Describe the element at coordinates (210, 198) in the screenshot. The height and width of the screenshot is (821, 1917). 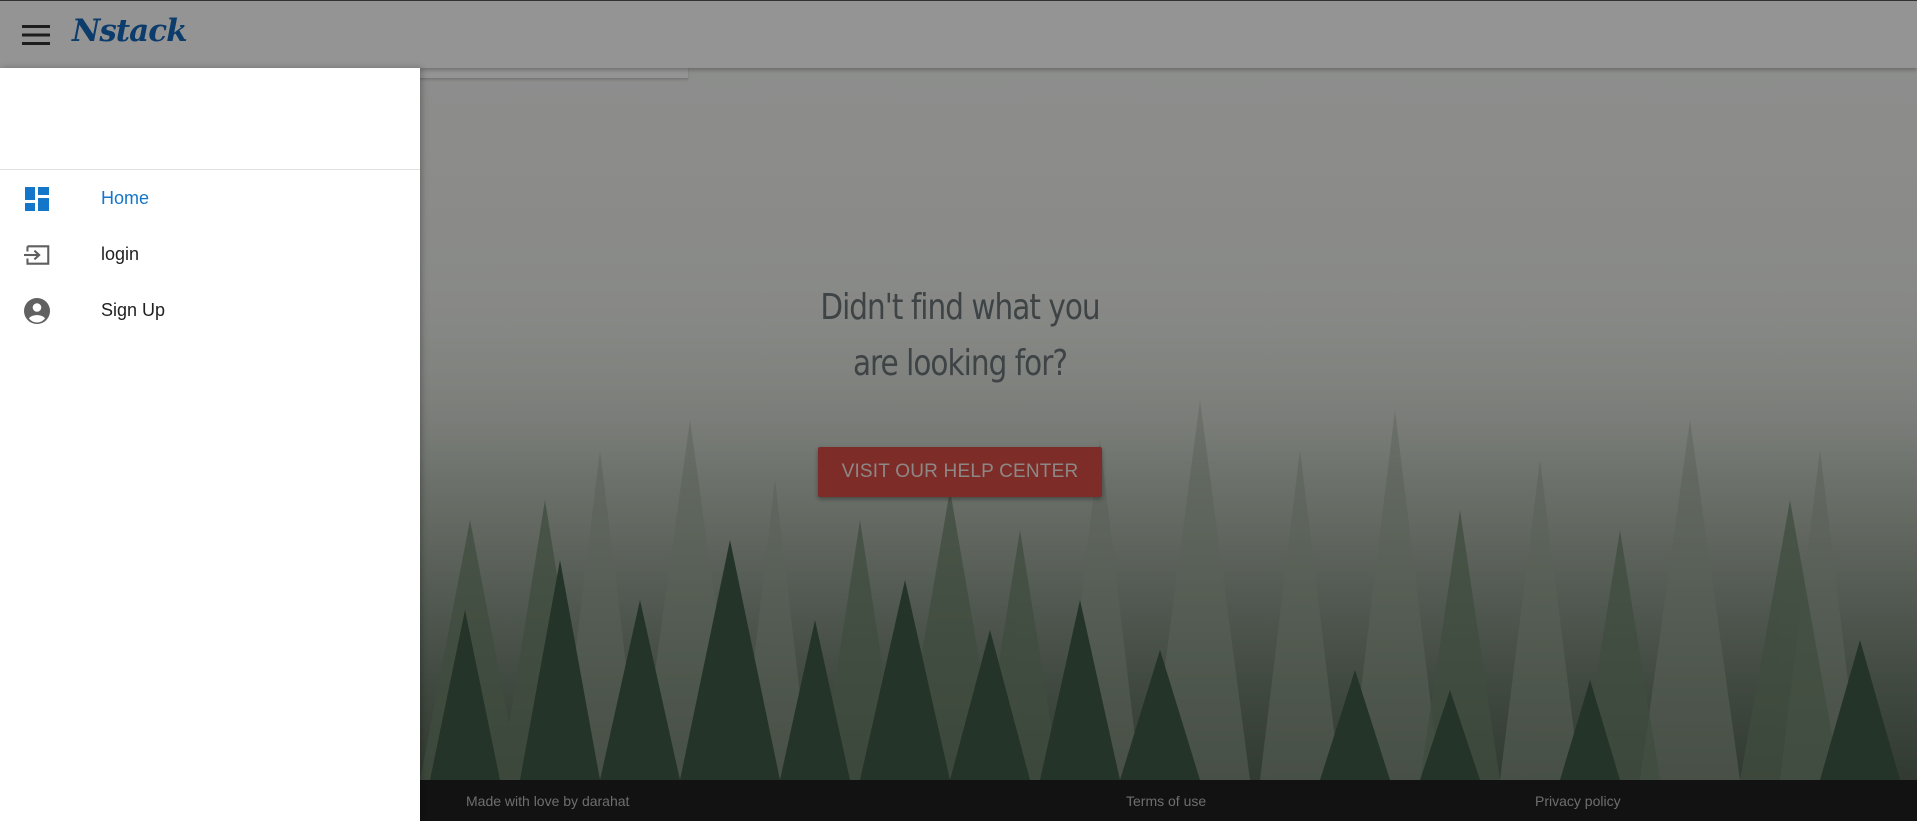
I see `nav-item-home: Home` at that location.